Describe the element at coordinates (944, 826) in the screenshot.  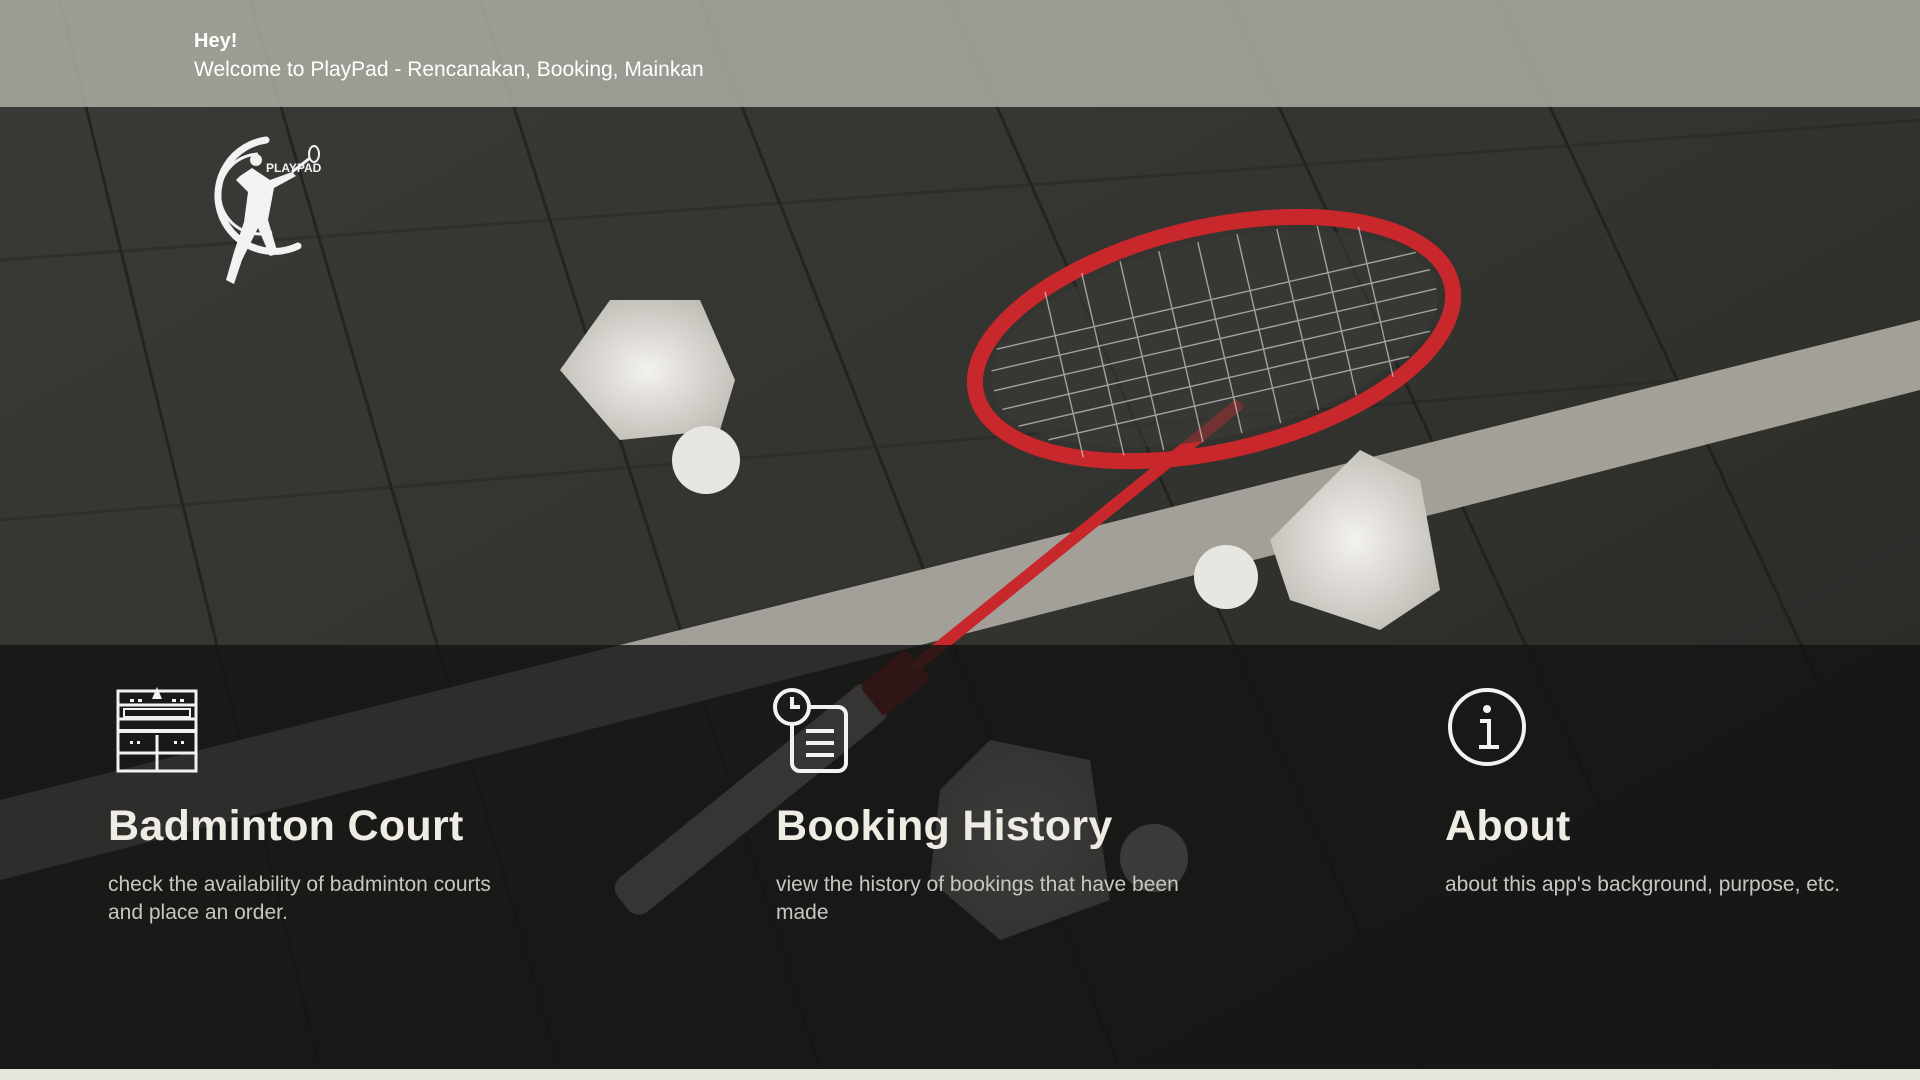
I see `booking-history-title: Booking History` at that location.